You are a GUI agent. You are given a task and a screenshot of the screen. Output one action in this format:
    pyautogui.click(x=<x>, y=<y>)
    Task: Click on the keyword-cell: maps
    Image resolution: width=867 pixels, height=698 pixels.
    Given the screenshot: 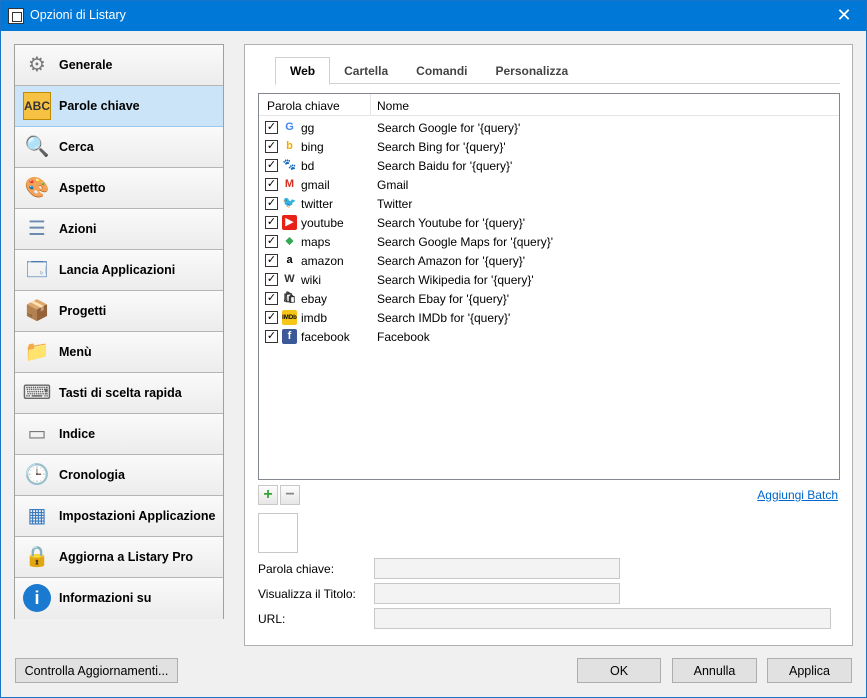 What is the action you would take?
    pyautogui.click(x=316, y=242)
    